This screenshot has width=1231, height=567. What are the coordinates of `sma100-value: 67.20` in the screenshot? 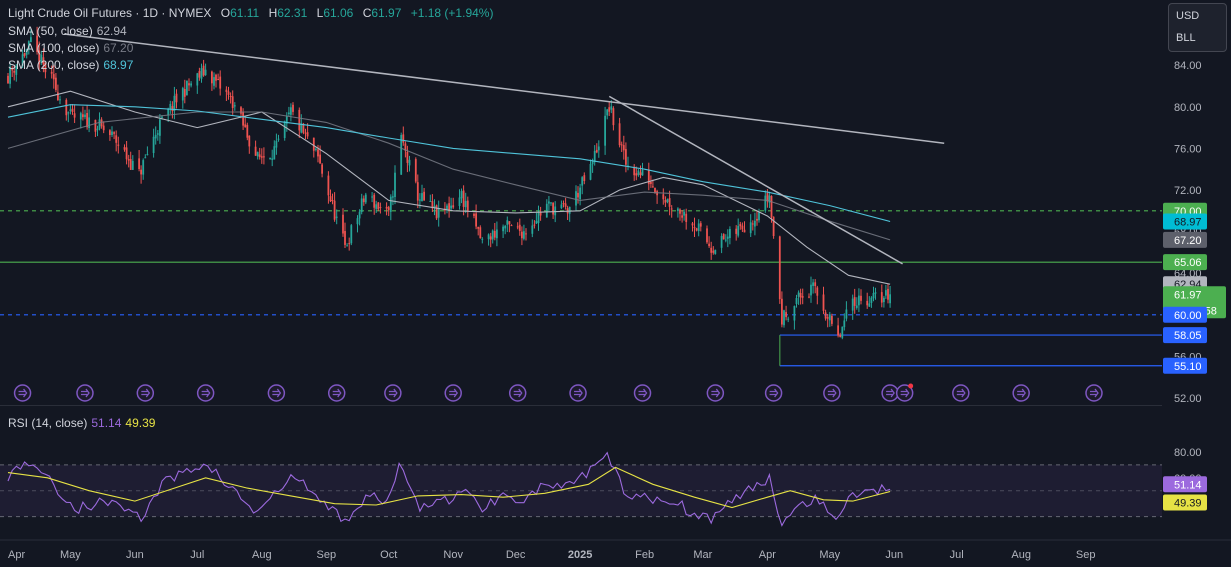 It's located at (118, 48).